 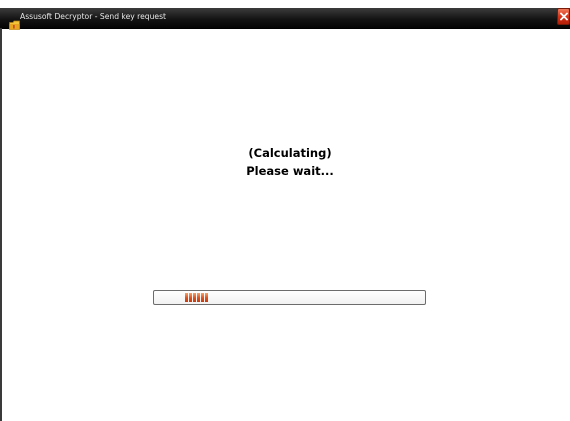 I want to click on progress-indicator, so click(x=196, y=297).